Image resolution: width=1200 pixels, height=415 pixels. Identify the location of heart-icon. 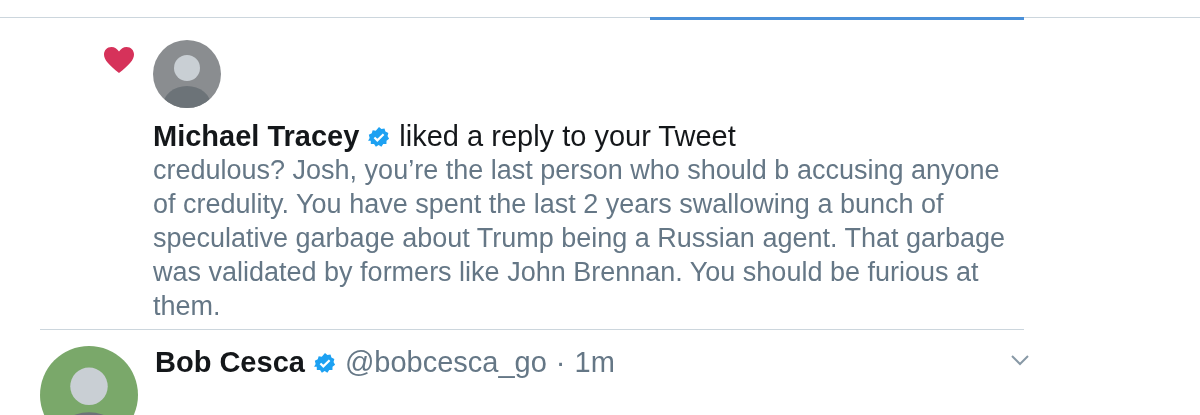
(119, 60).